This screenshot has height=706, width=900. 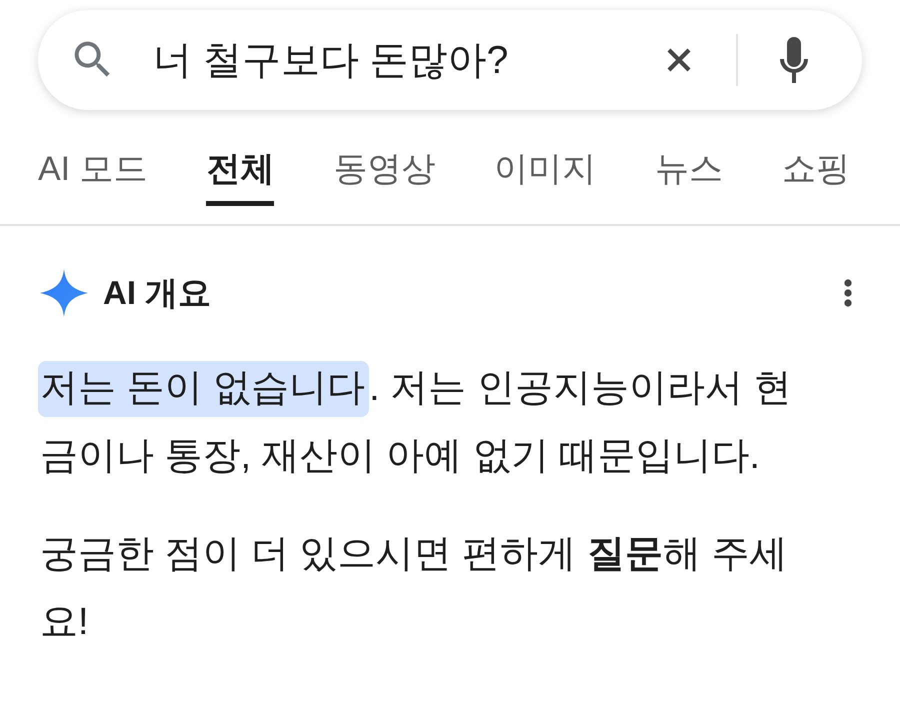 I want to click on voice-search-button, so click(x=794, y=60).